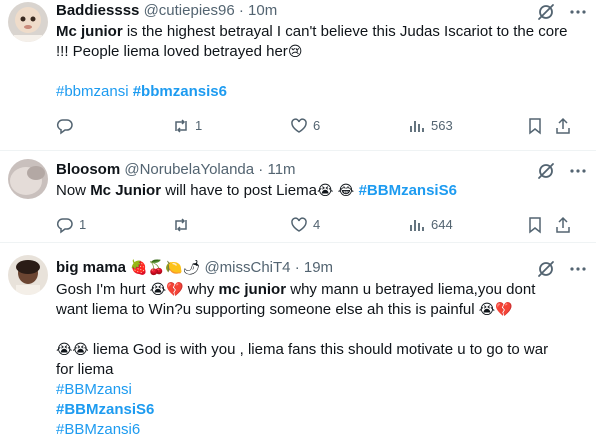 The height and width of the screenshot is (440, 596). What do you see at coordinates (125, 190) in the screenshot?
I see `mention: Mc Junior` at bounding box center [125, 190].